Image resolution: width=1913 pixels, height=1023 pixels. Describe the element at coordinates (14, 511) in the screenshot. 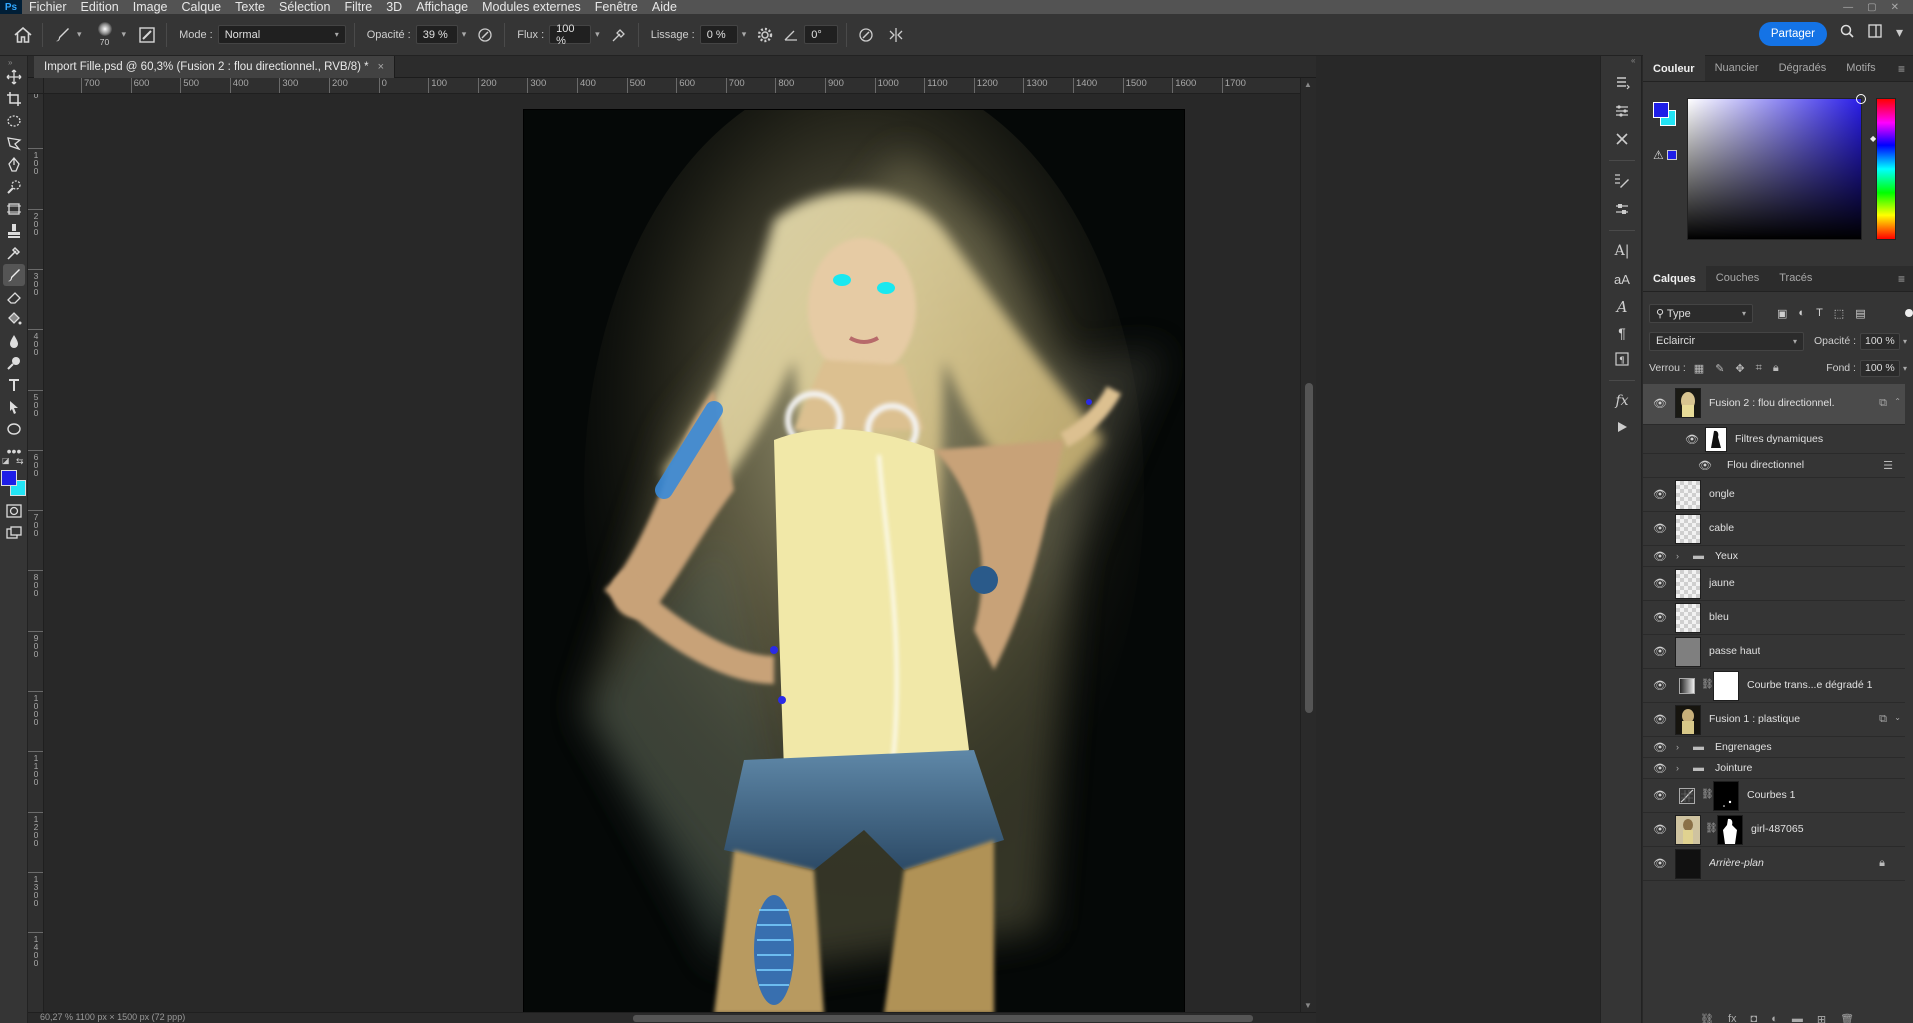

I see `quick-mask-icon` at that location.